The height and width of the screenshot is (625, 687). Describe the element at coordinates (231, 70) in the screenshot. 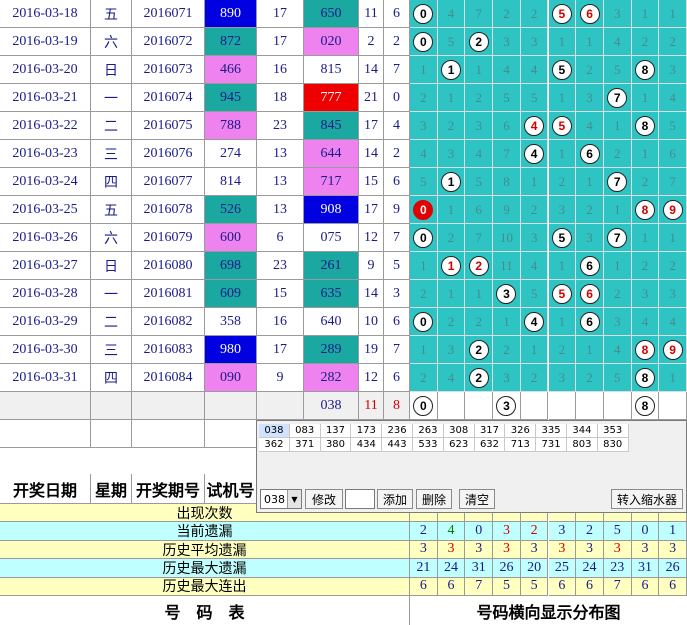

I see `cell-trial: 466` at that location.